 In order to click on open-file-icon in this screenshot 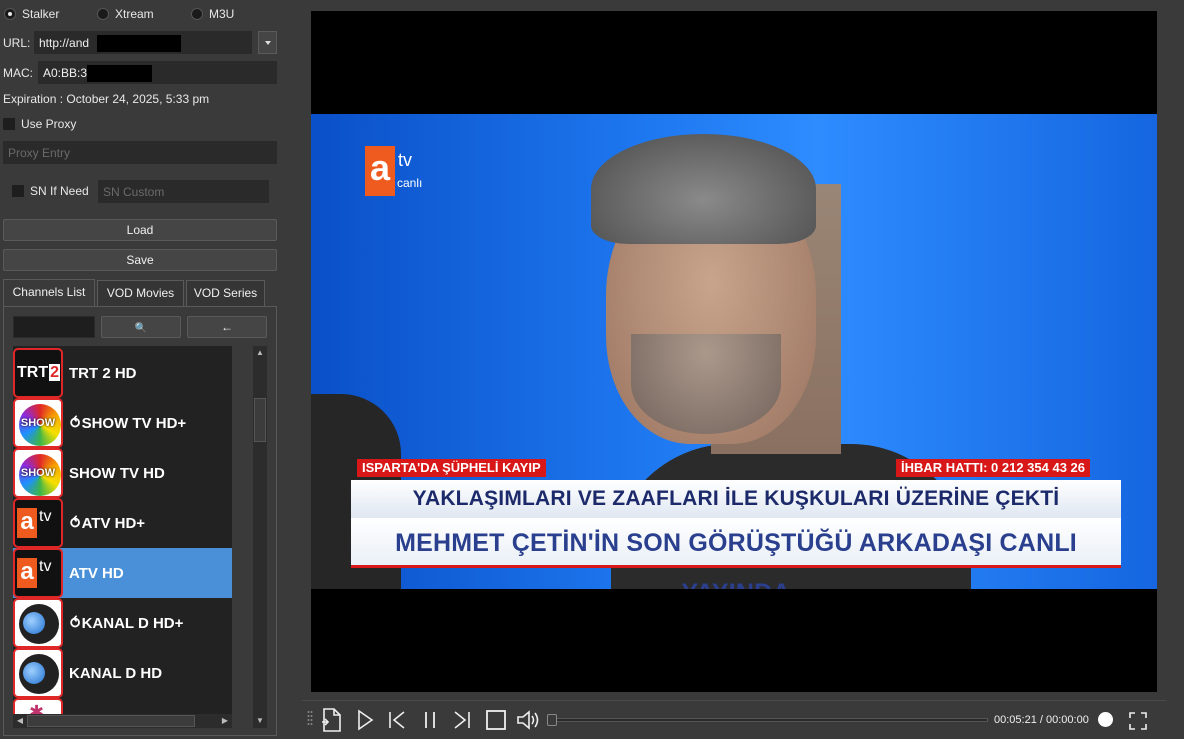, I will do `click(332, 720)`.